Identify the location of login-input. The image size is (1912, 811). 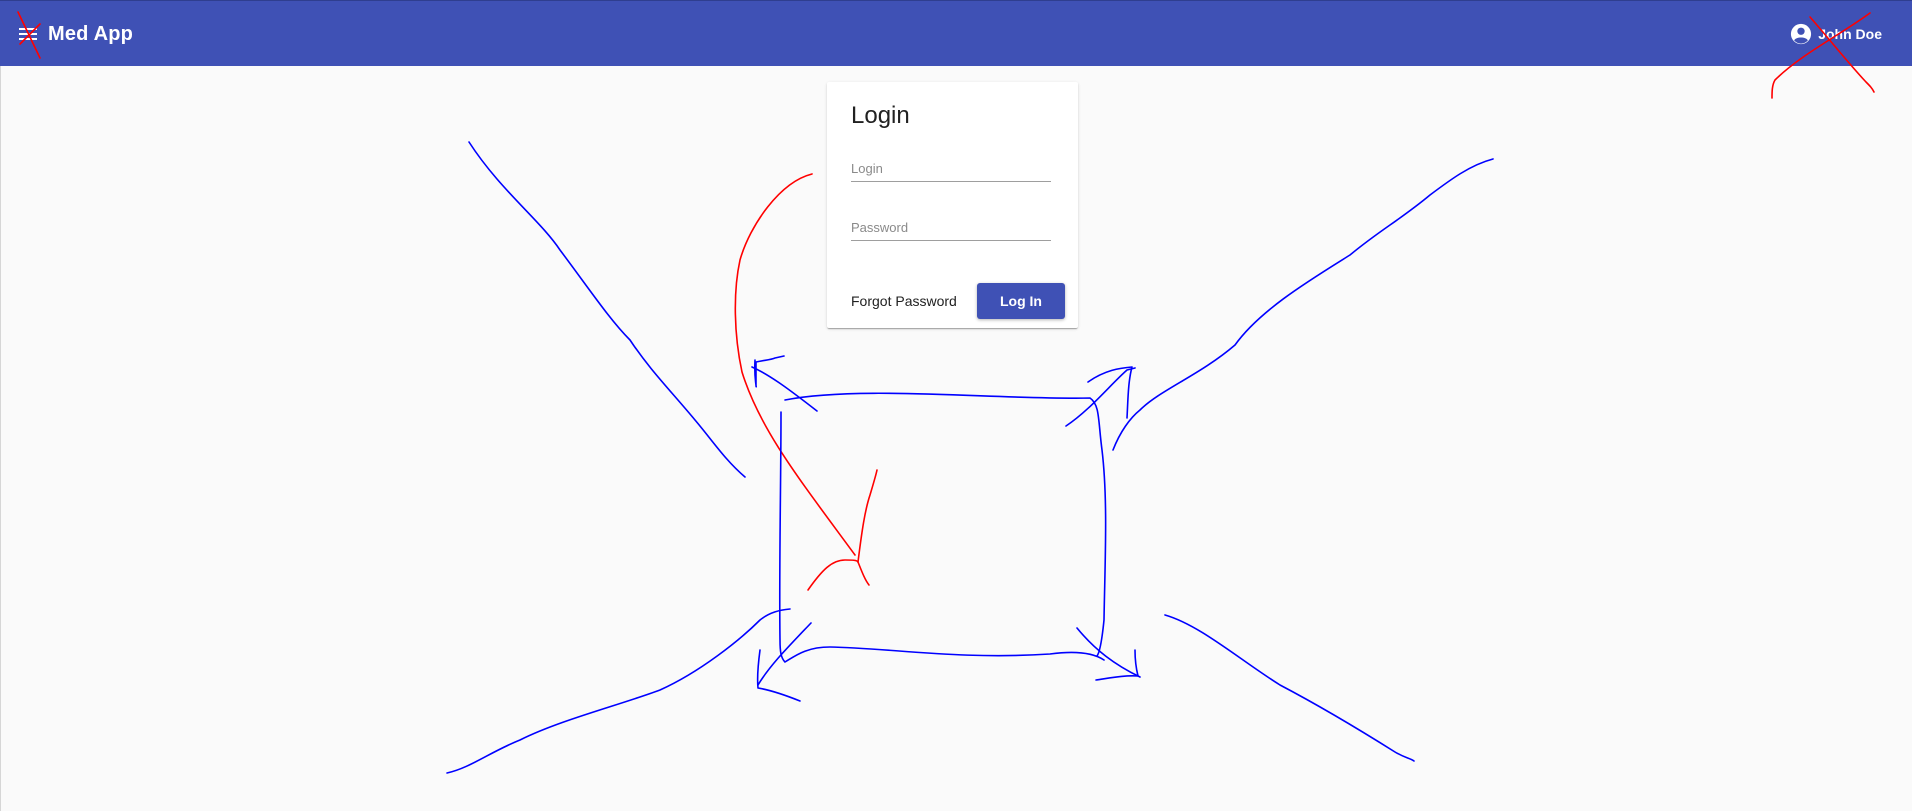
(951, 168).